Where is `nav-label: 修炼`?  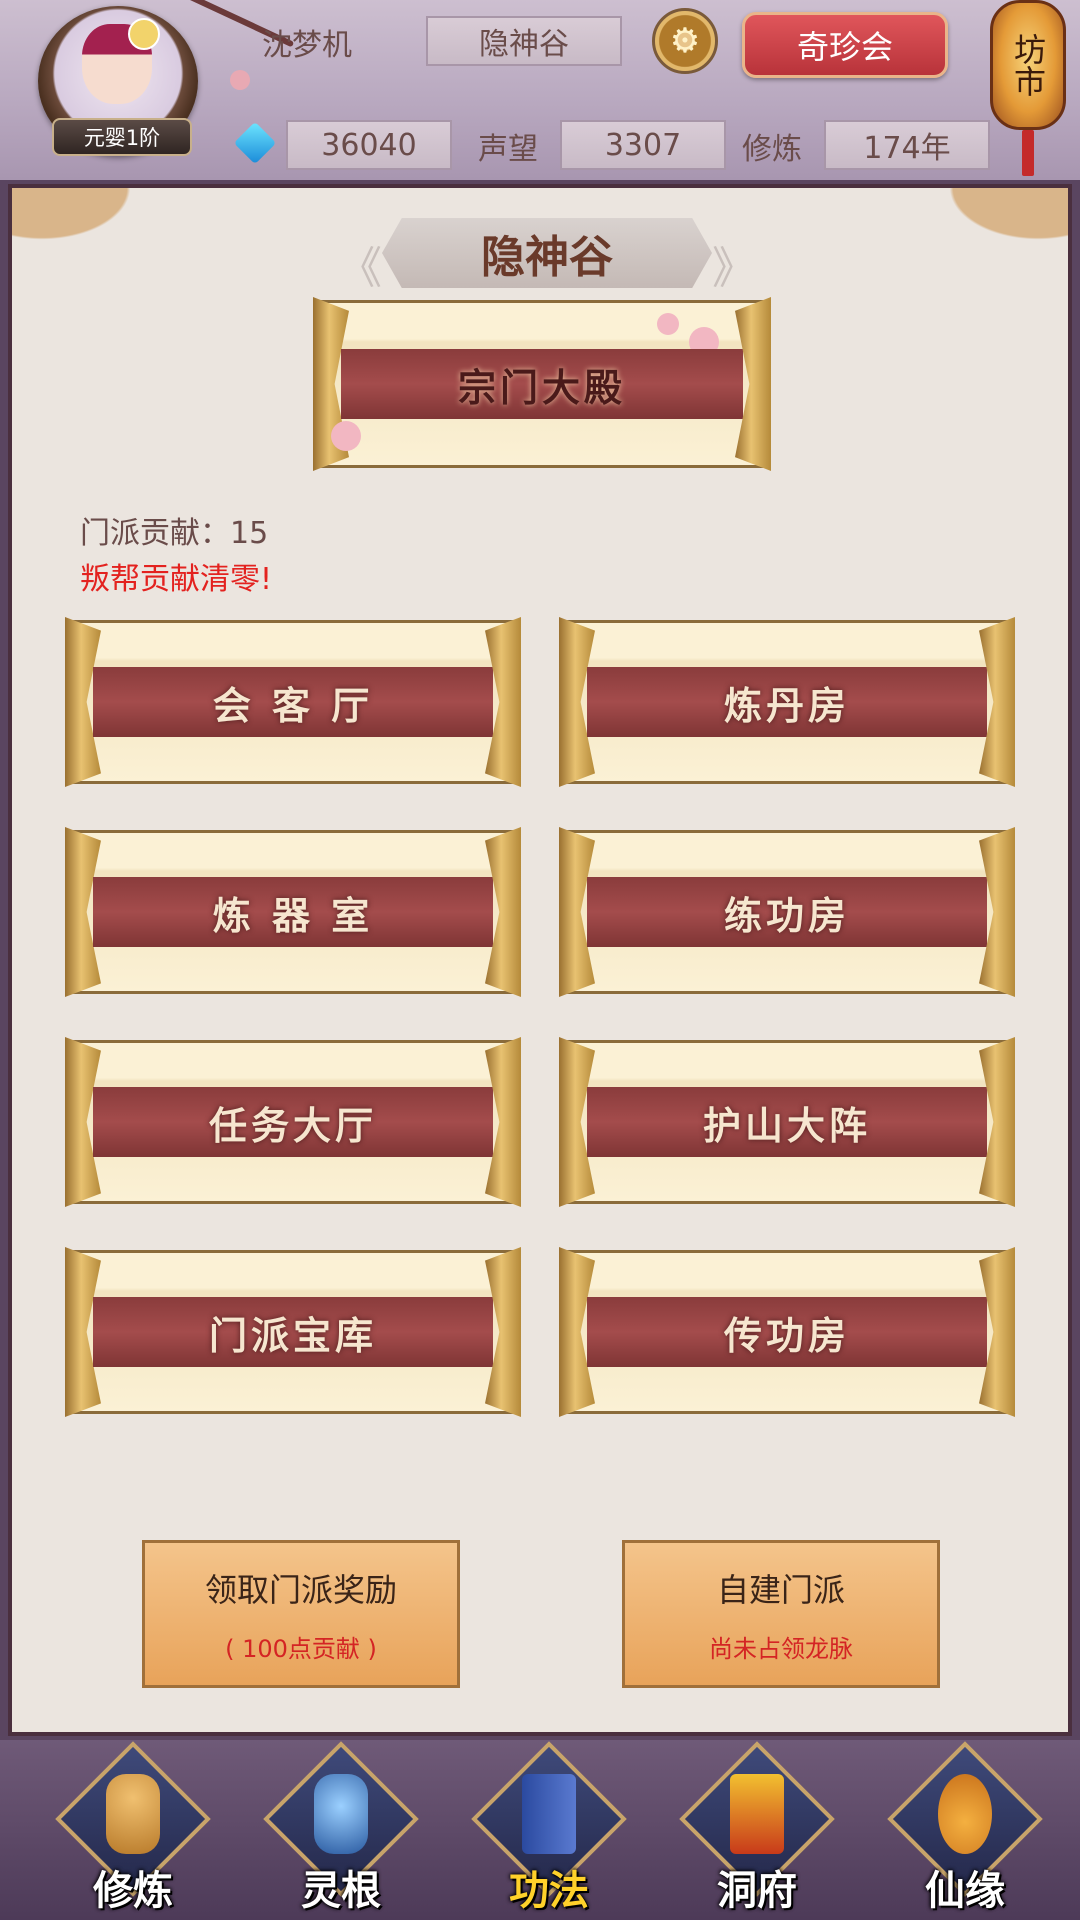
nav-label: 修炼 is located at coordinates (133, 1891).